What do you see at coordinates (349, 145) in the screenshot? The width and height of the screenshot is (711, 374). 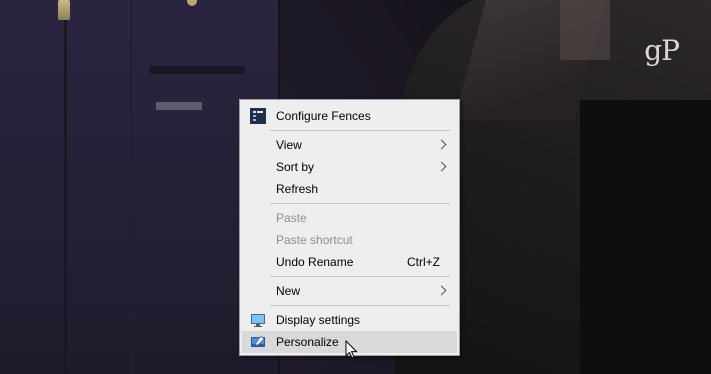 I see `menu-item-view: View` at bounding box center [349, 145].